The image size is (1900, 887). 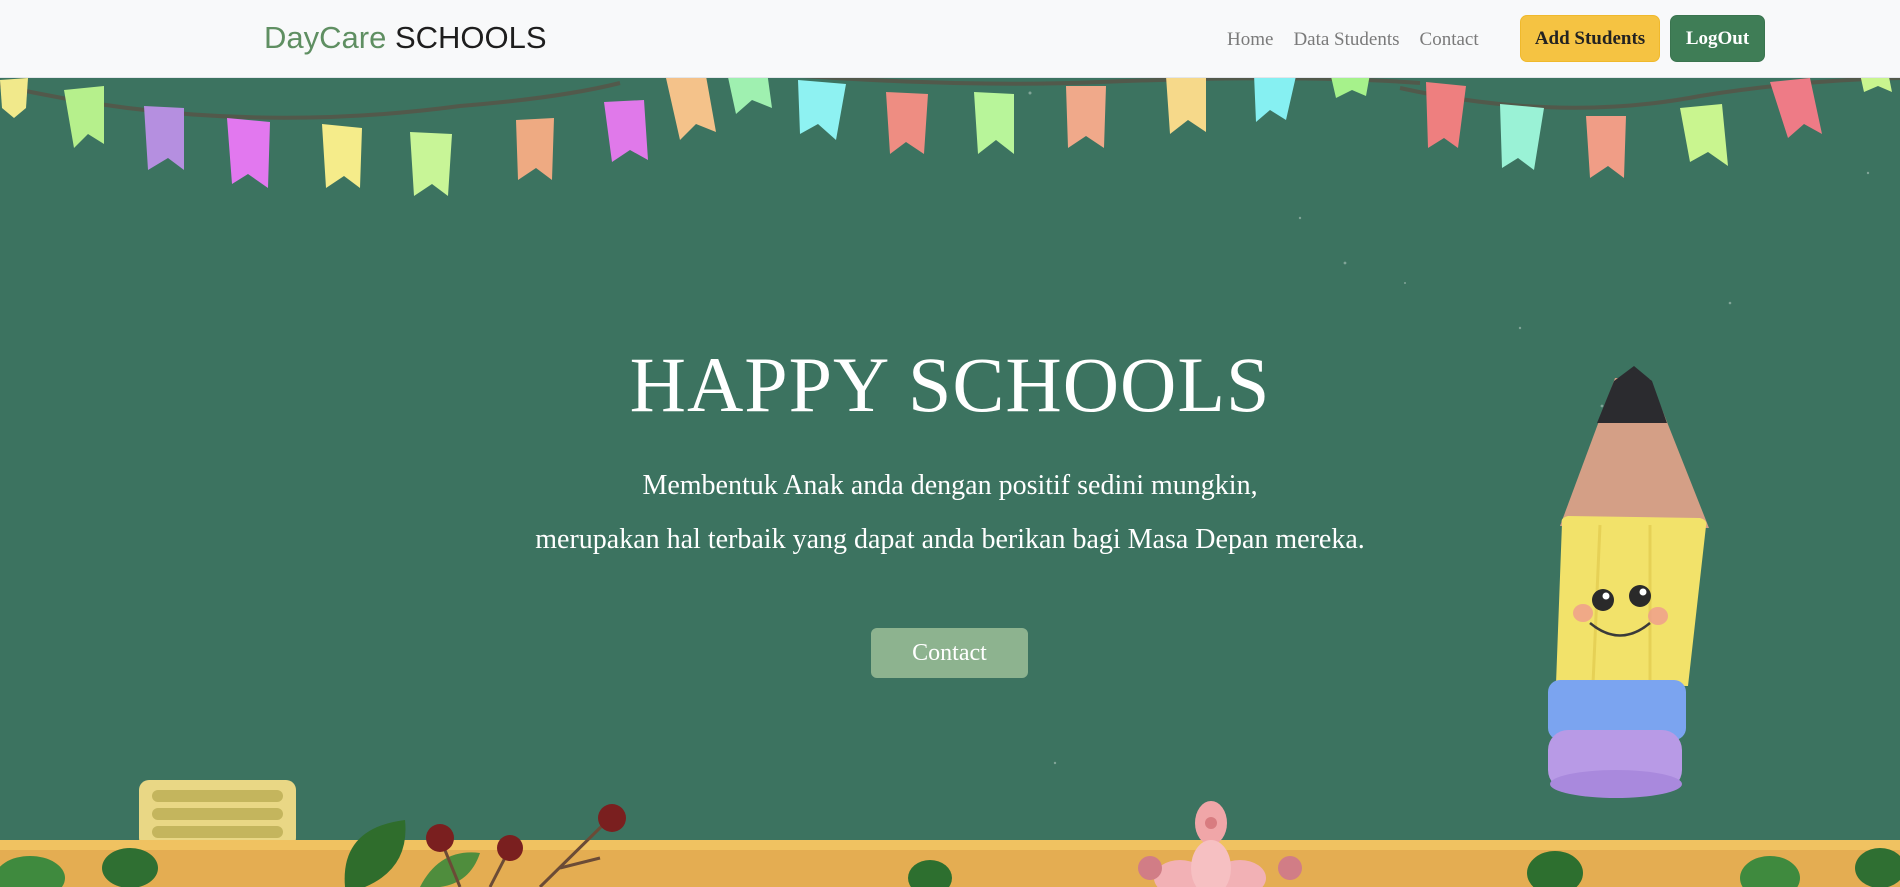 What do you see at coordinates (1346, 40) in the screenshot?
I see `nav-link-data-students: Data Students` at bounding box center [1346, 40].